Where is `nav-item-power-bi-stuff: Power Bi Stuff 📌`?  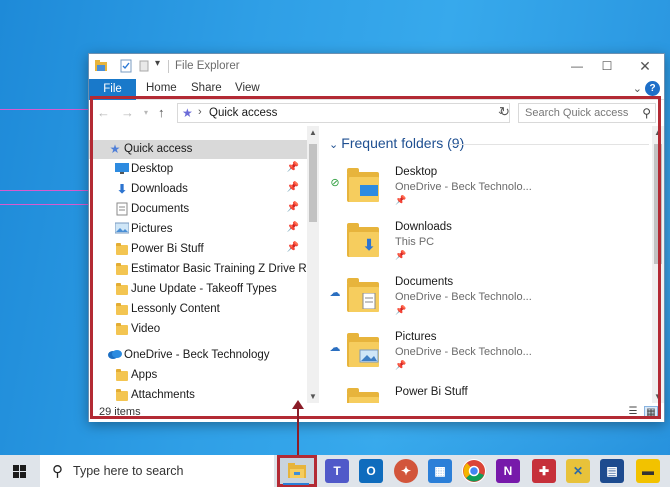 nav-item-power-bi-stuff: Power Bi Stuff 📌 is located at coordinates (198, 249).